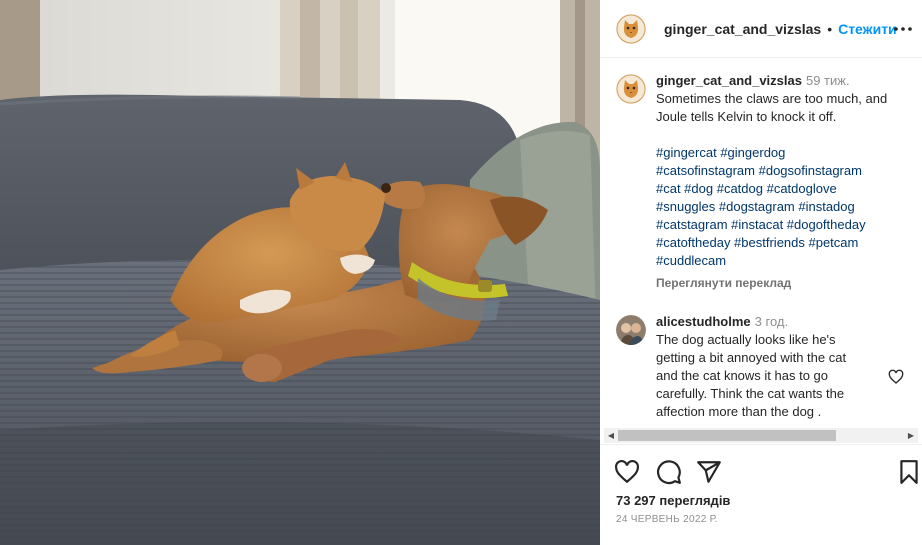 The height and width of the screenshot is (545, 922). What do you see at coordinates (772, 98) in the screenshot?
I see `caption-text-line: Sometimes the claws are too much, and` at bounding box center [772, 98].